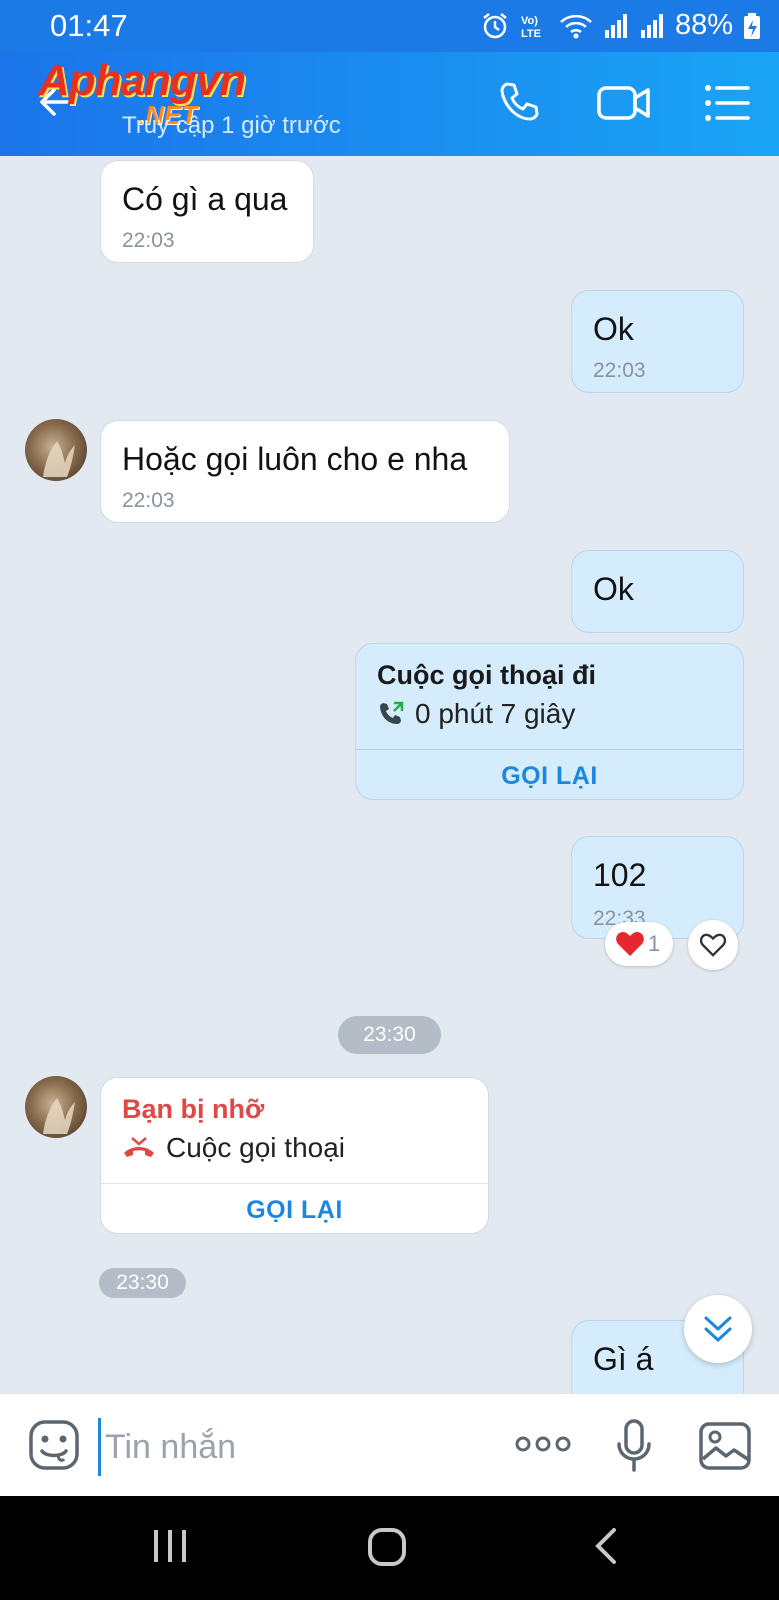 This screenshot has width=779, height=1600. What do you see at coordinates (292, 1447) in the screenshot?
I see `message-input` at bounding box center [292, 1447].